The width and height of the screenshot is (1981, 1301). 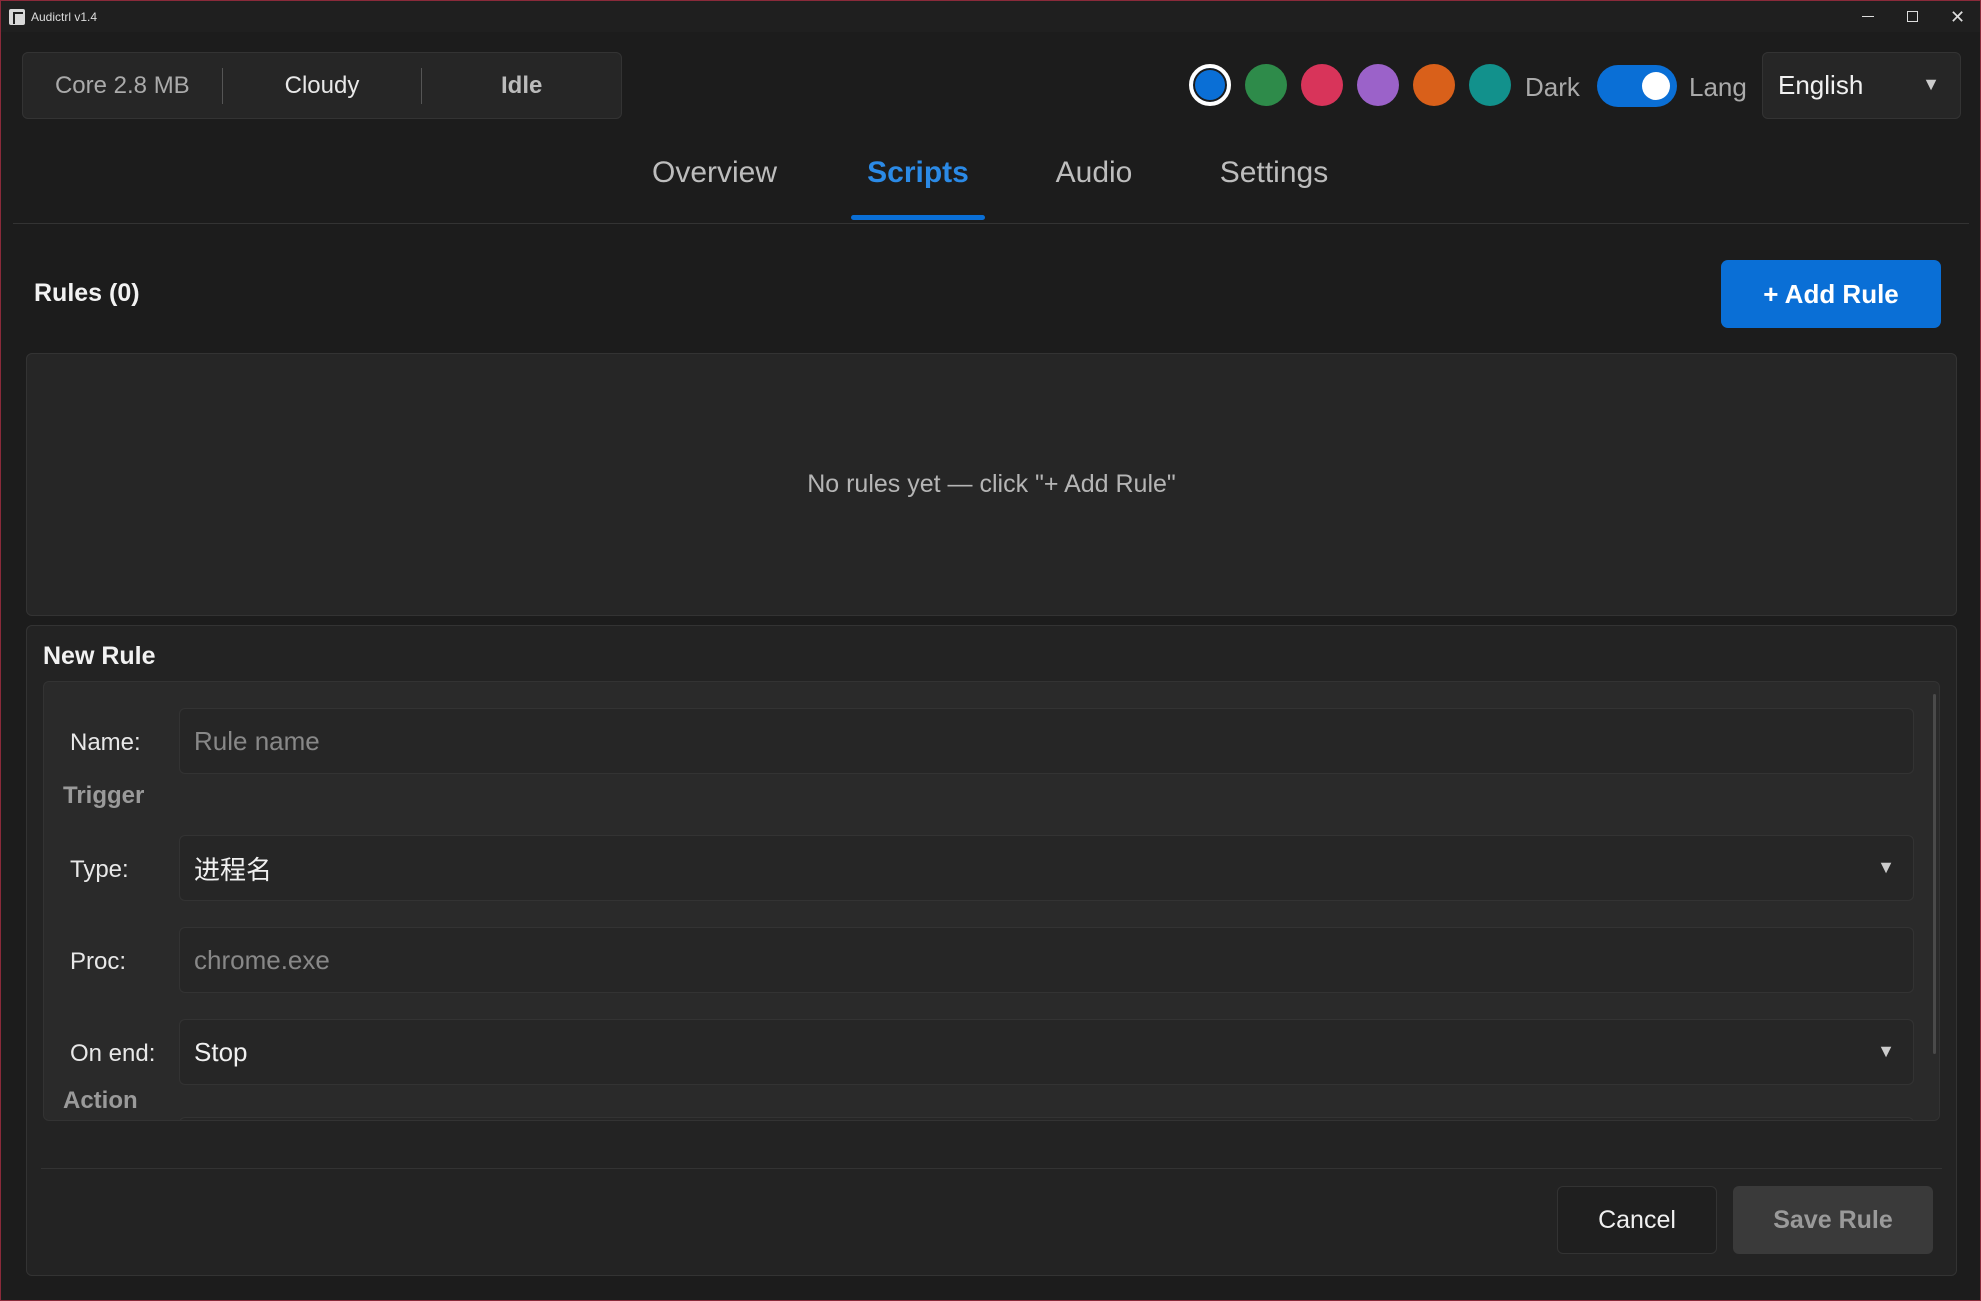 I want to click on rules-heading: Rules (0), so click(x=87, y=293).